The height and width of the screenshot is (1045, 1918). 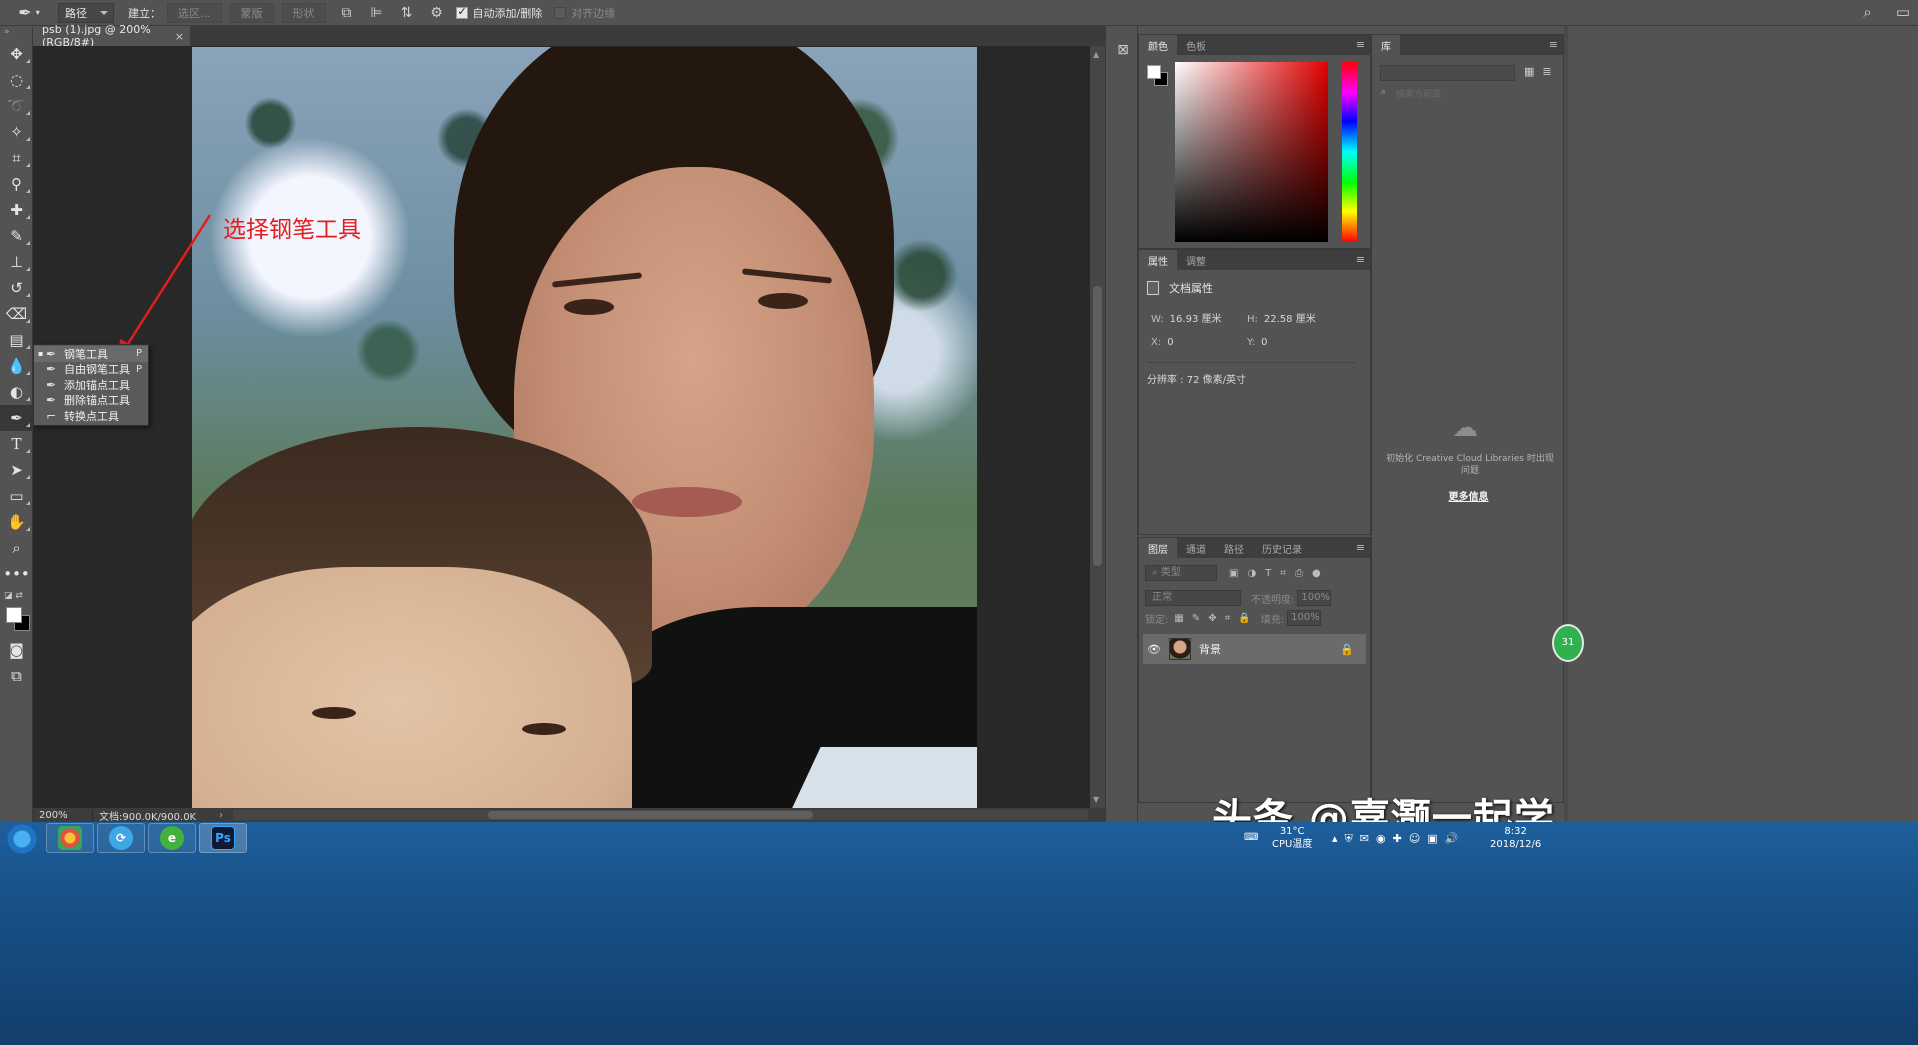 I want to click on magic-wand-tool-icon: ✧, so click(x=16, y=132).